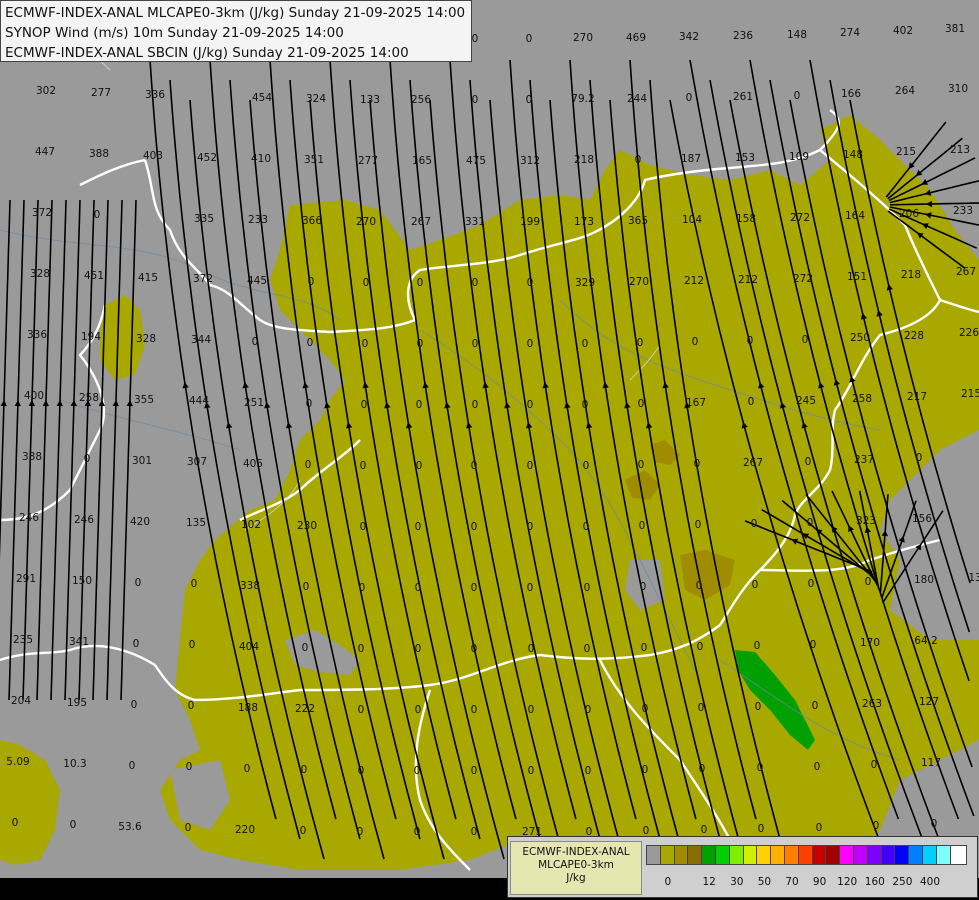  I want to click on cin-value: 236, so click(743, 36).